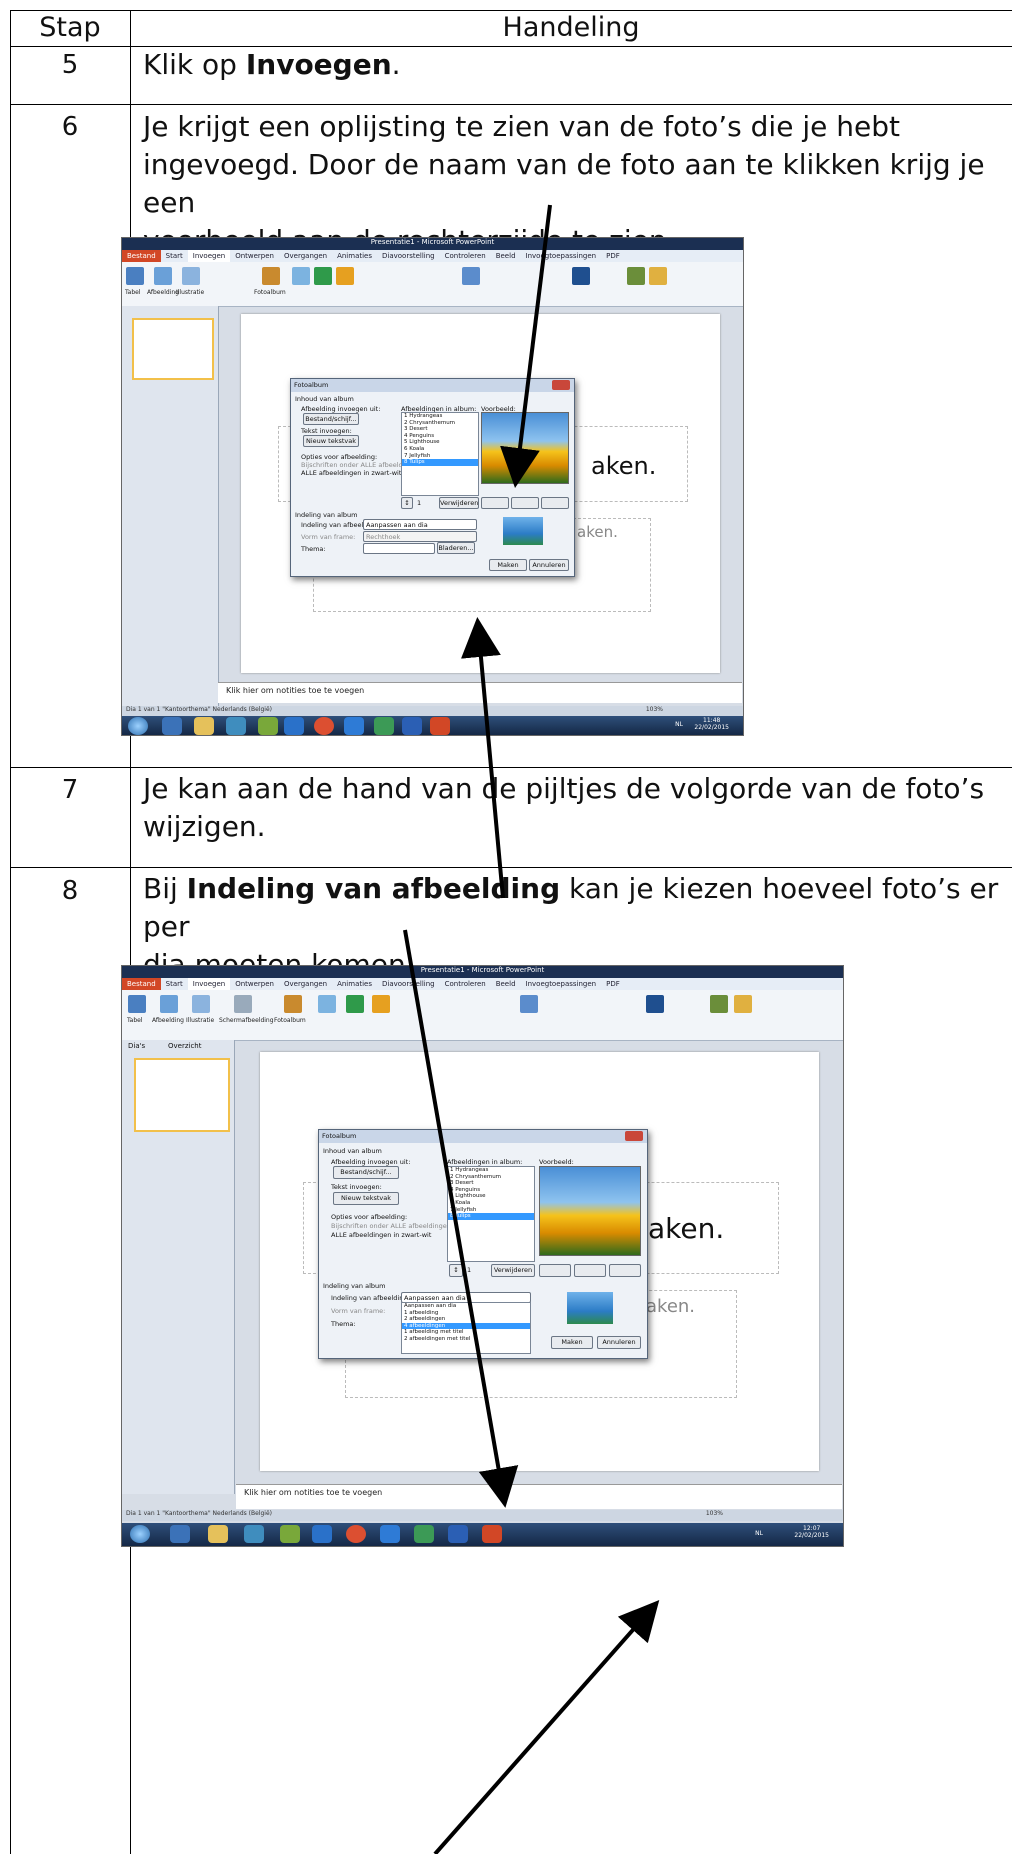  Describe the element at coordinates (546, 1727) in the screenshot. I see `arrow-to-create-button` at that location.